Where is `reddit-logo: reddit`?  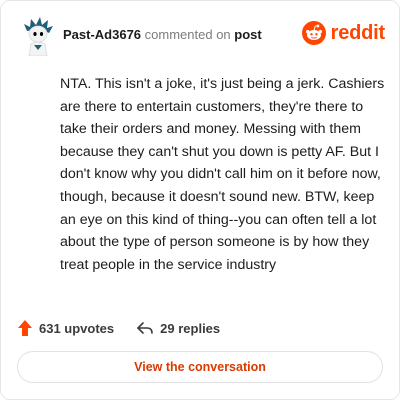 reddit-logo: reddit is located at coordinates (343, 33).